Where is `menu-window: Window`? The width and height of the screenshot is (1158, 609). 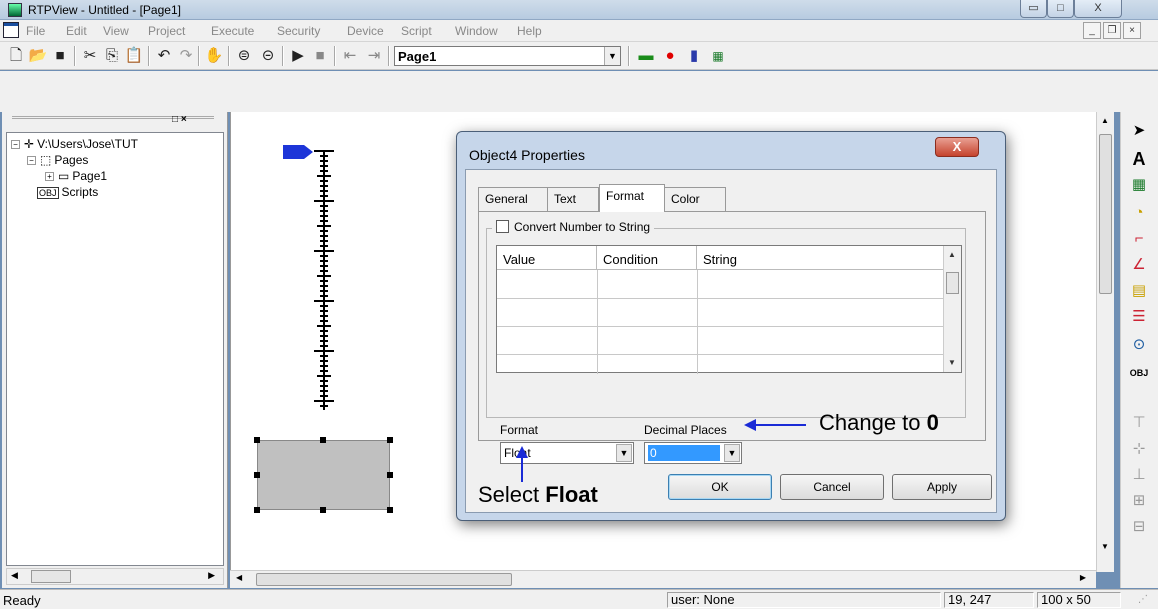 menu-window: Window is located at coordinates (476, 31).